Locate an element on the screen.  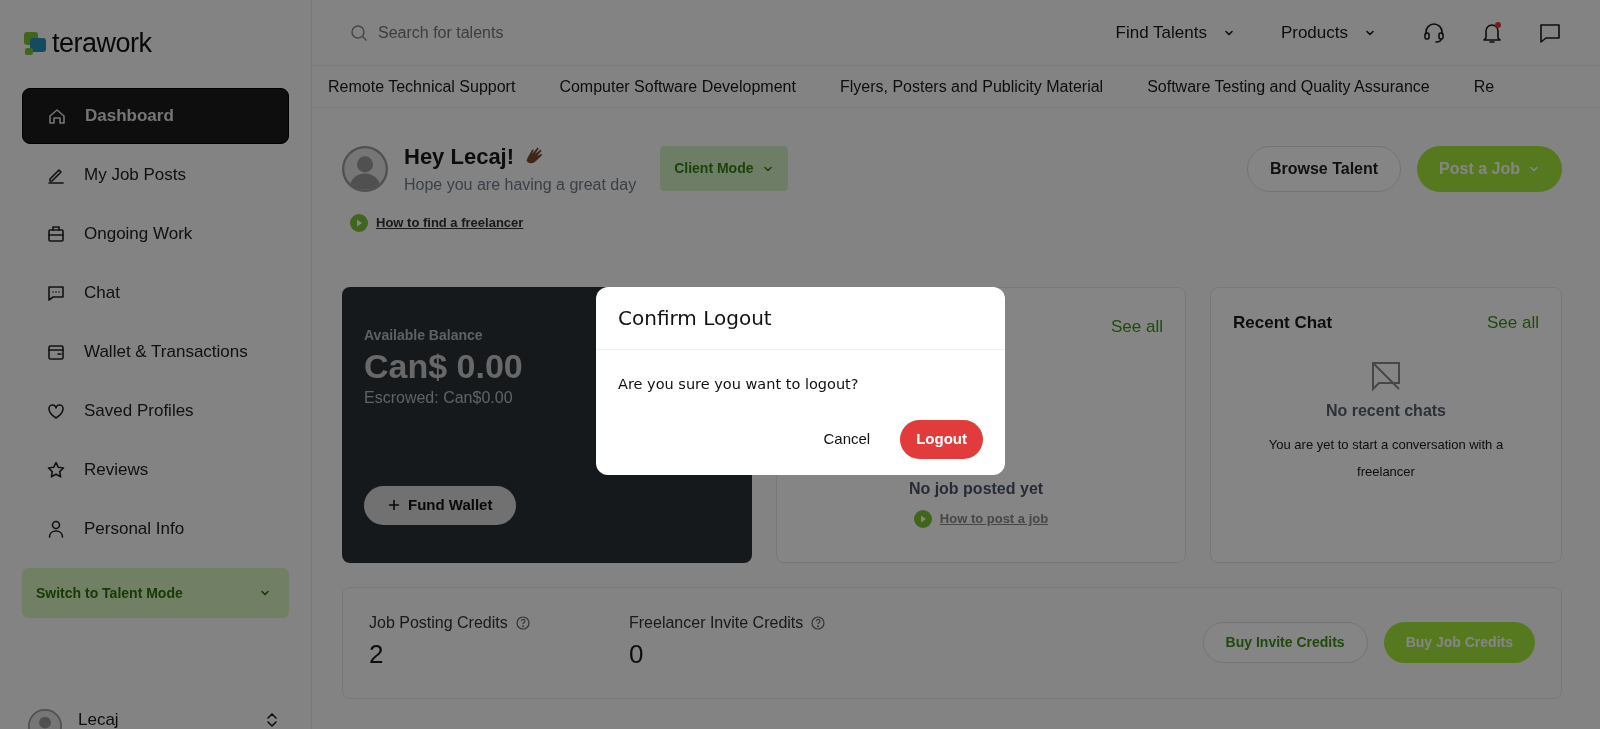
sidebar-item: Saved Profiles is located at coordinates (155, 411).